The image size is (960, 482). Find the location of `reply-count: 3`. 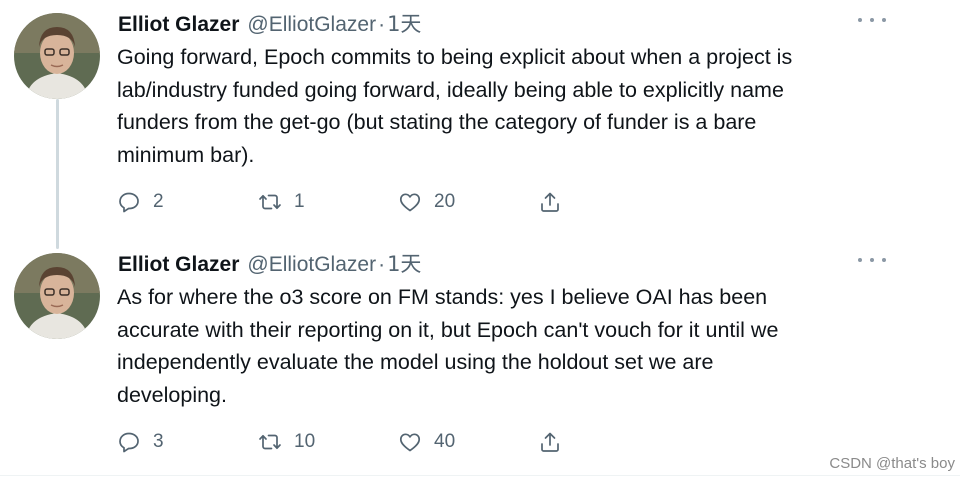

reply-count: 3 is located at coordinates (158, 441).